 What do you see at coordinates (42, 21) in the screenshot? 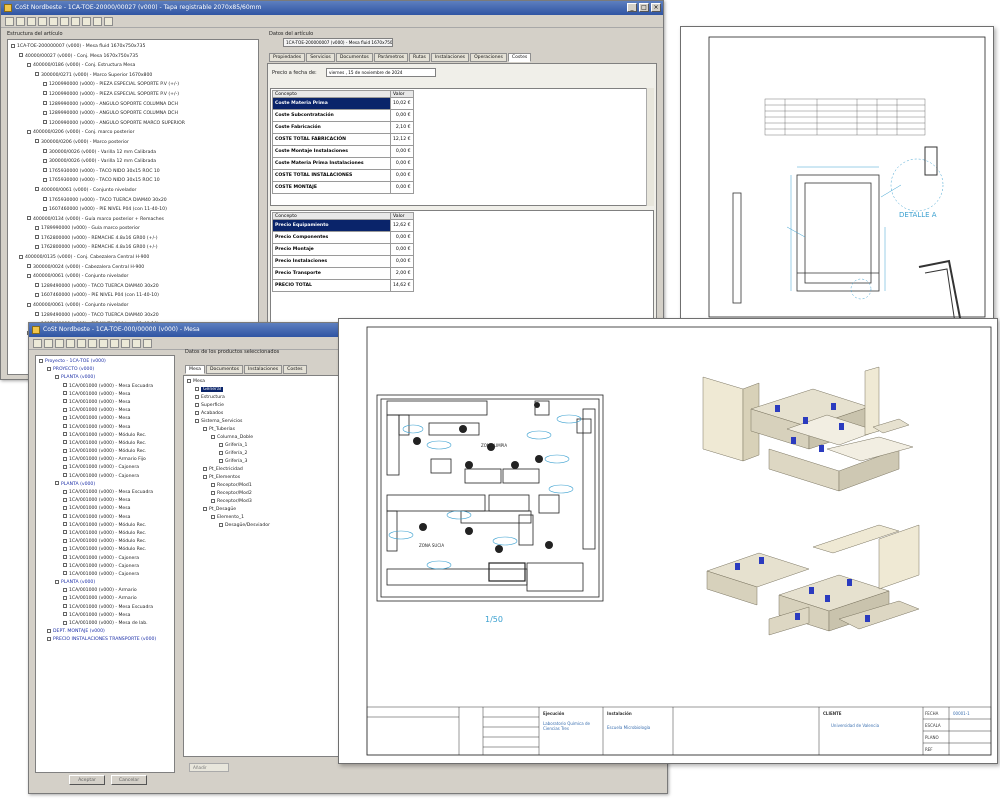
I see `print-icon` at bounding box center [42, 21].